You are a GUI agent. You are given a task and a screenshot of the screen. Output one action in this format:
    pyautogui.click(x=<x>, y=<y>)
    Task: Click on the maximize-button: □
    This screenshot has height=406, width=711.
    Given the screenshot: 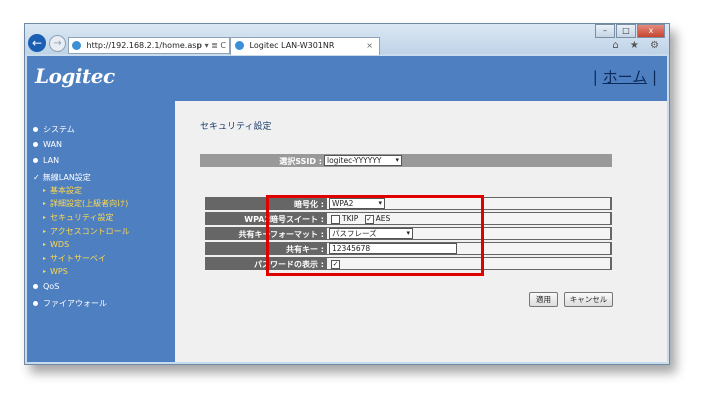 What is the action you would take?
    pyautogui.click(x=626, y=31)
    